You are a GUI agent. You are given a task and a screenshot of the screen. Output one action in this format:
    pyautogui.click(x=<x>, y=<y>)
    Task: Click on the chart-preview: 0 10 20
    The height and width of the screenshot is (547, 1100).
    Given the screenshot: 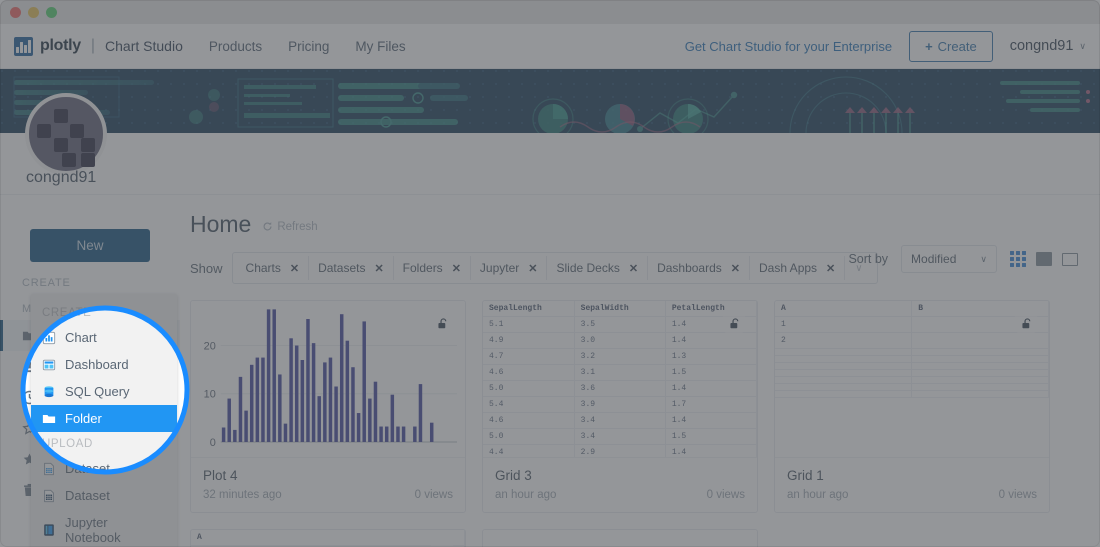 What is the action you would take?
    pyautogui.click(x=328, y=379)
    